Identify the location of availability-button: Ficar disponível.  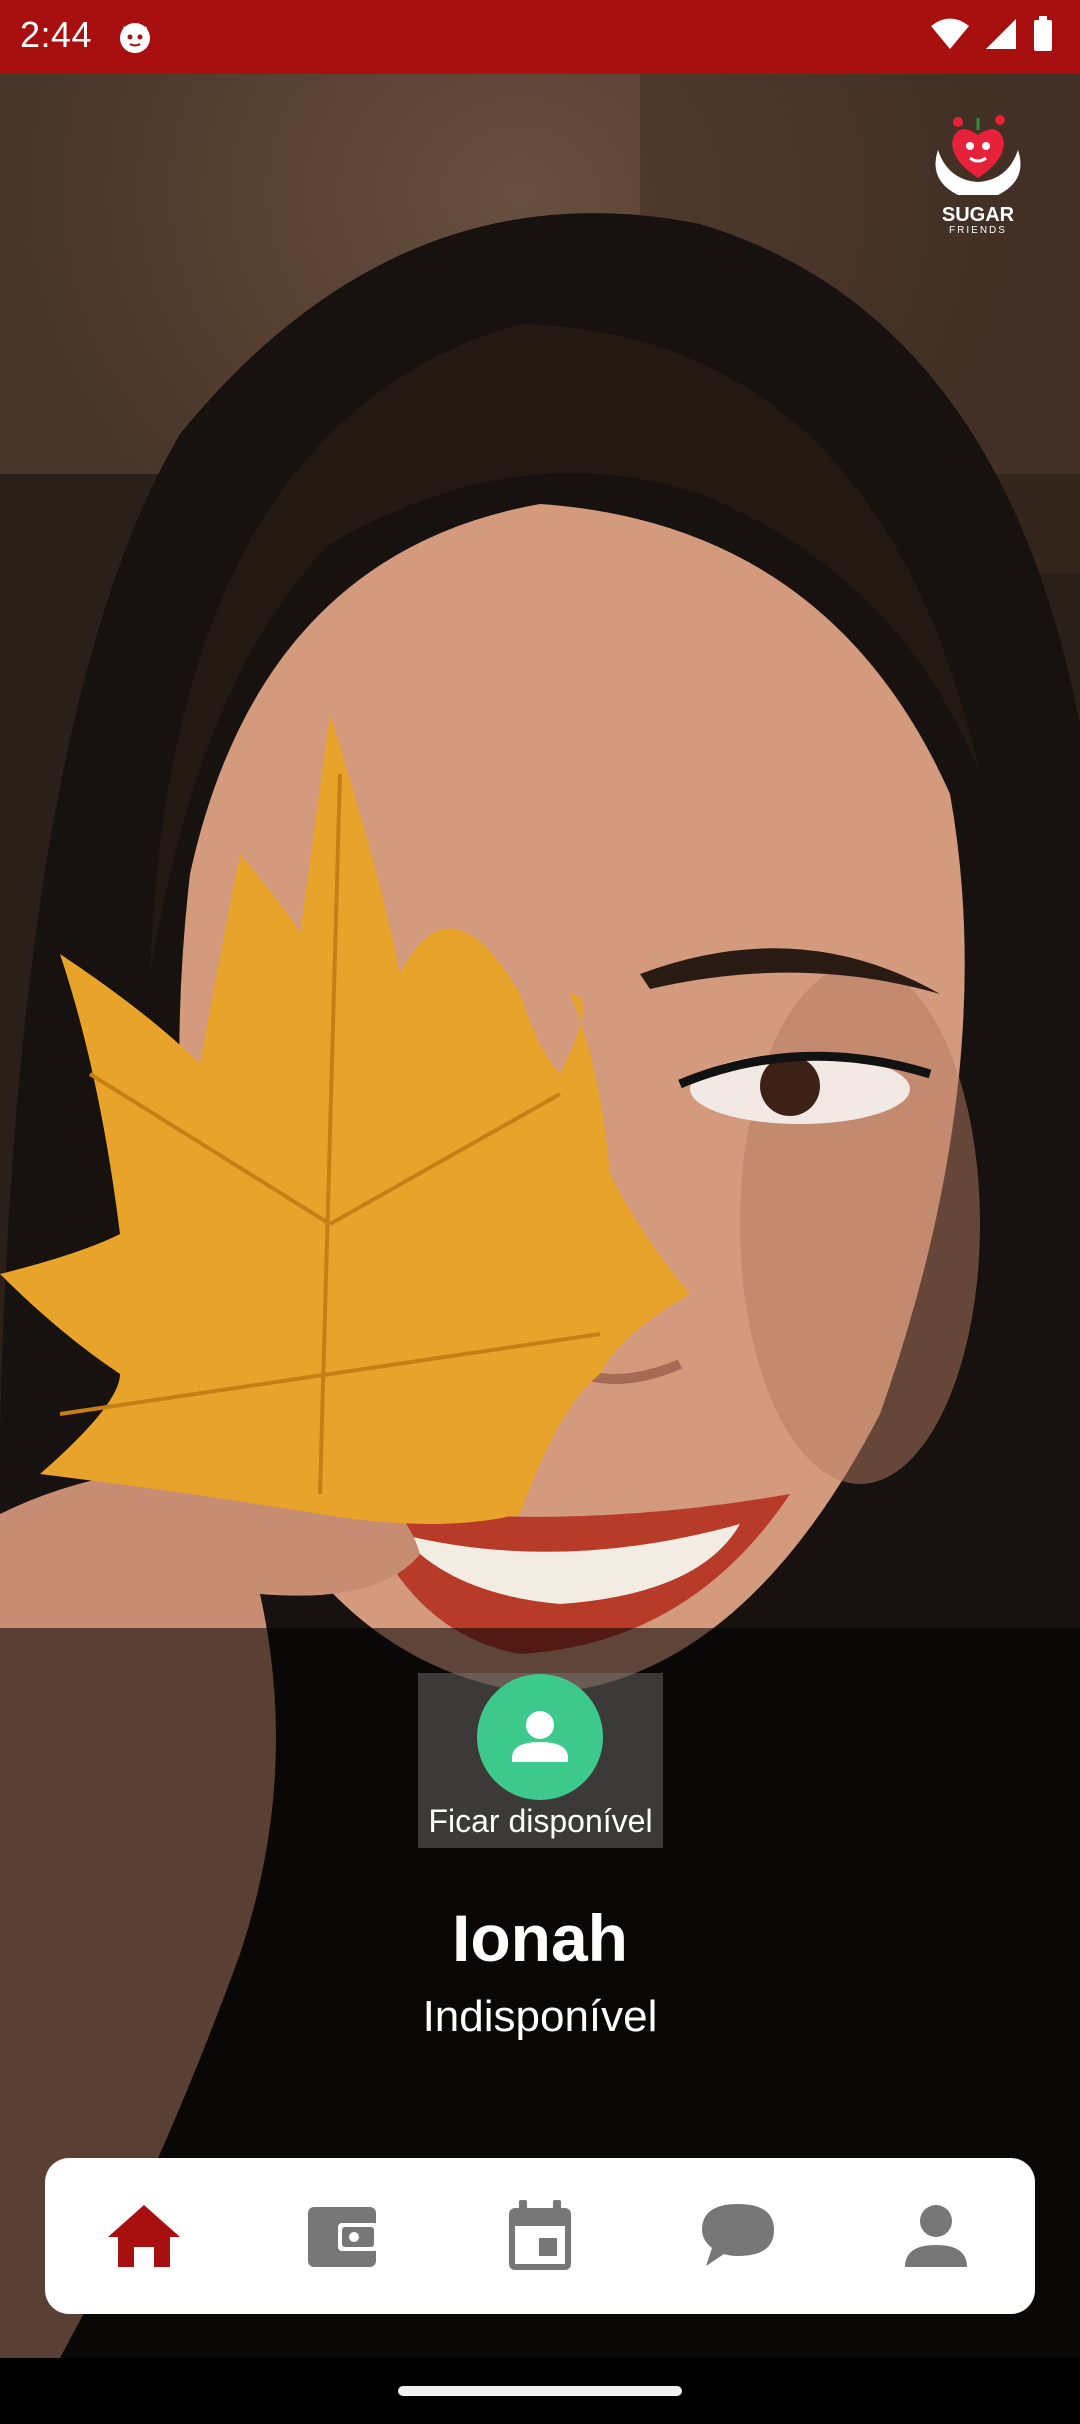
(540, 1760).